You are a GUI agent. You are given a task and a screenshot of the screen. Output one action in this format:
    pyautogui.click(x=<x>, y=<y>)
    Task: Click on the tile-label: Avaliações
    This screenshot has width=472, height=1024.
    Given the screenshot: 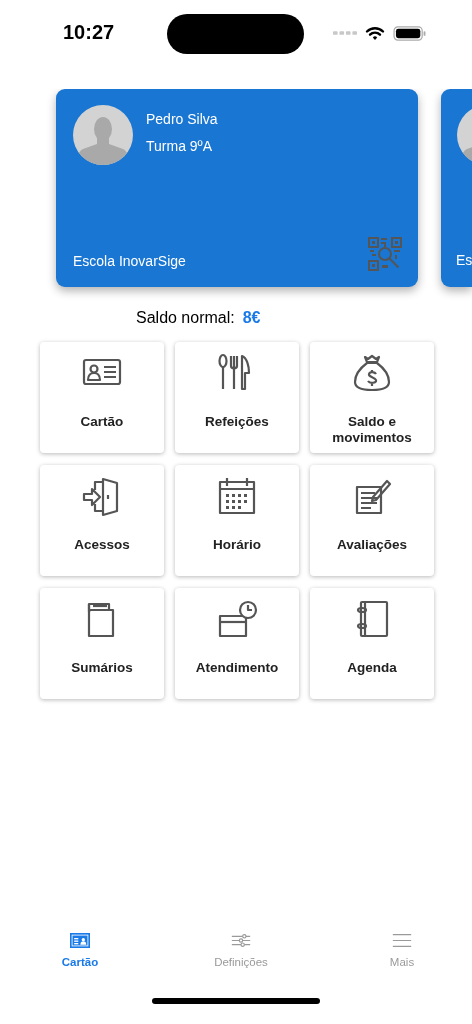 What is the action you would take?
    pyautogui.click(x=371, y=545)
    